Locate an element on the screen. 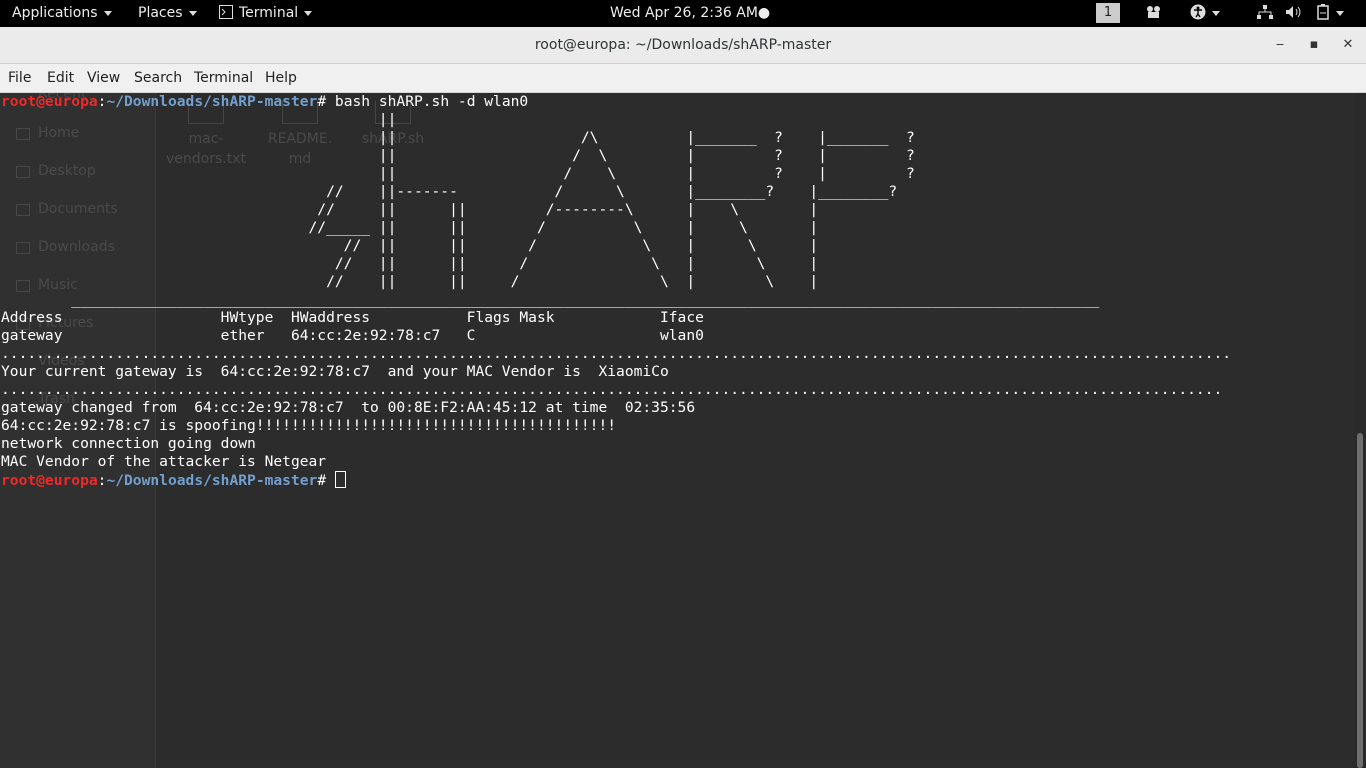 The height and width of the screenshot is (768, 1366). terminal-app-label: Terminal is located at coordinates (269, 13).